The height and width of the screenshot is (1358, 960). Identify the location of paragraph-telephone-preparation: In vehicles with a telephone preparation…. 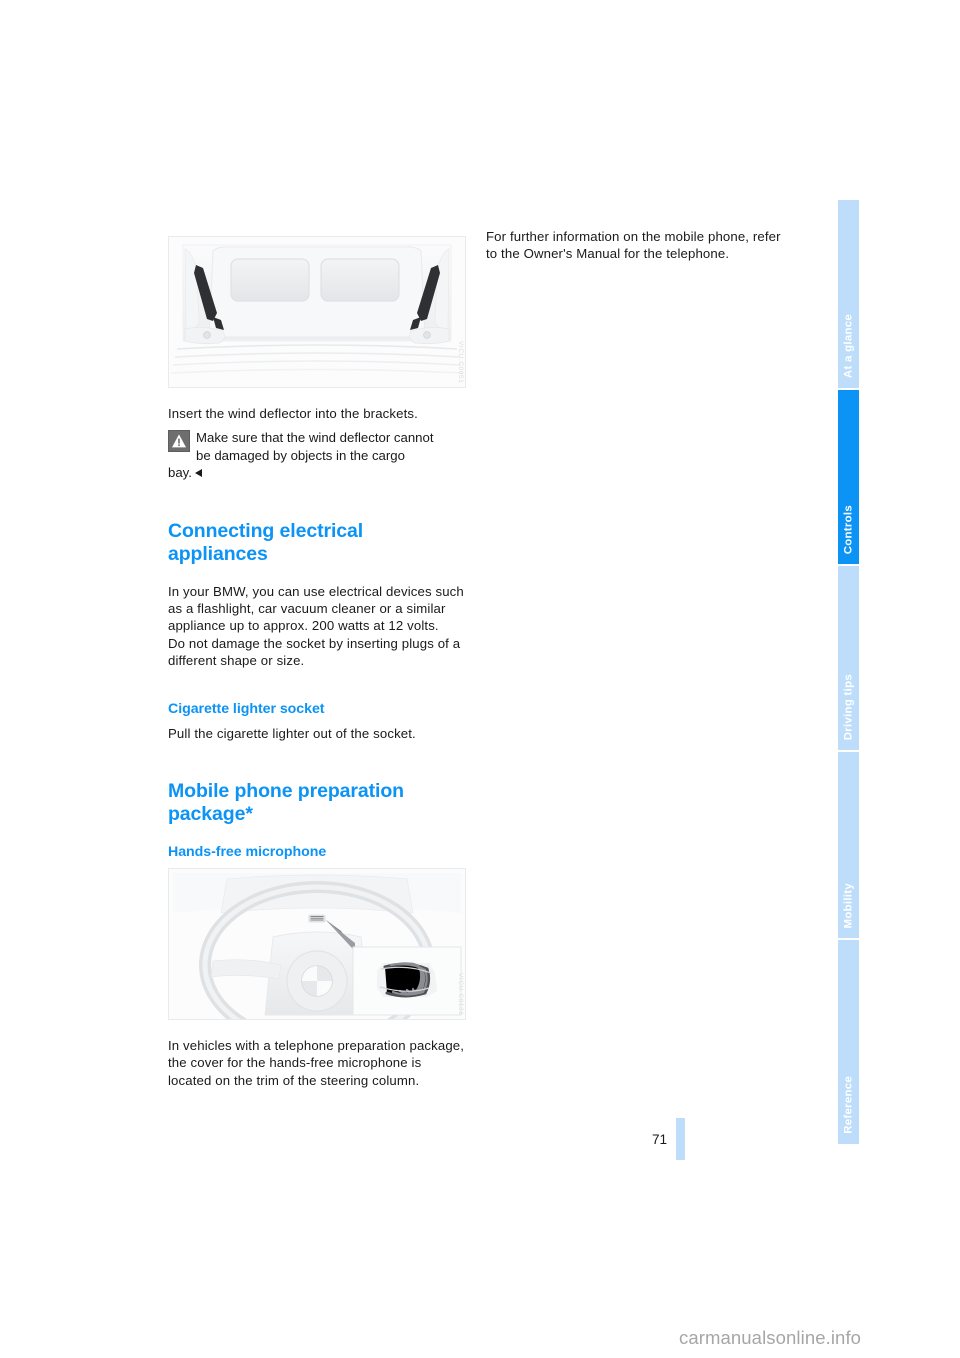
(316, 1063).